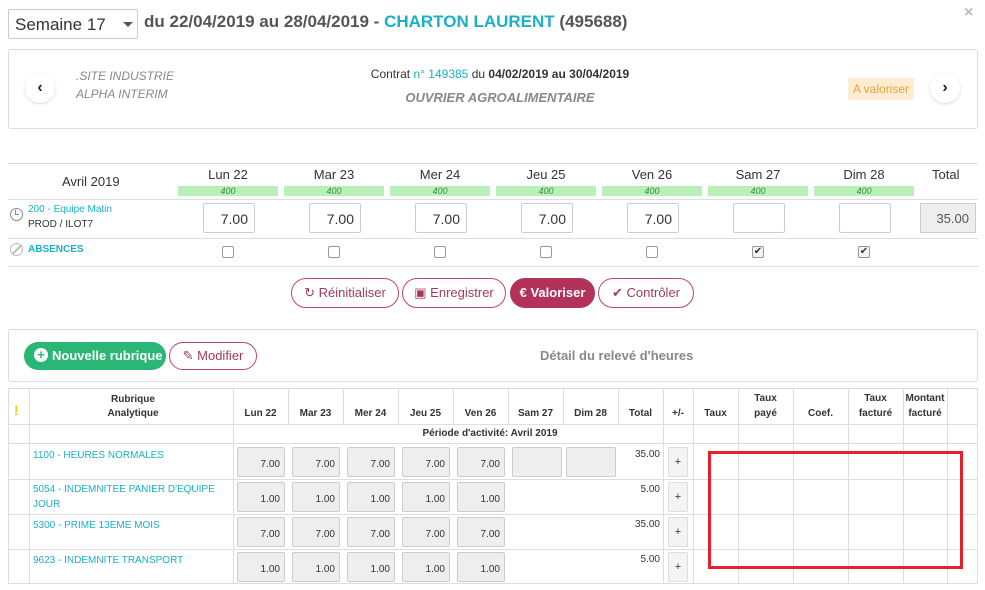 The image size is (985, 590). What do you see at coordinates (70, 209) in the screenshot?
I see `team-link: 200 - Equipe Matin` at bounding box center [70, 209].